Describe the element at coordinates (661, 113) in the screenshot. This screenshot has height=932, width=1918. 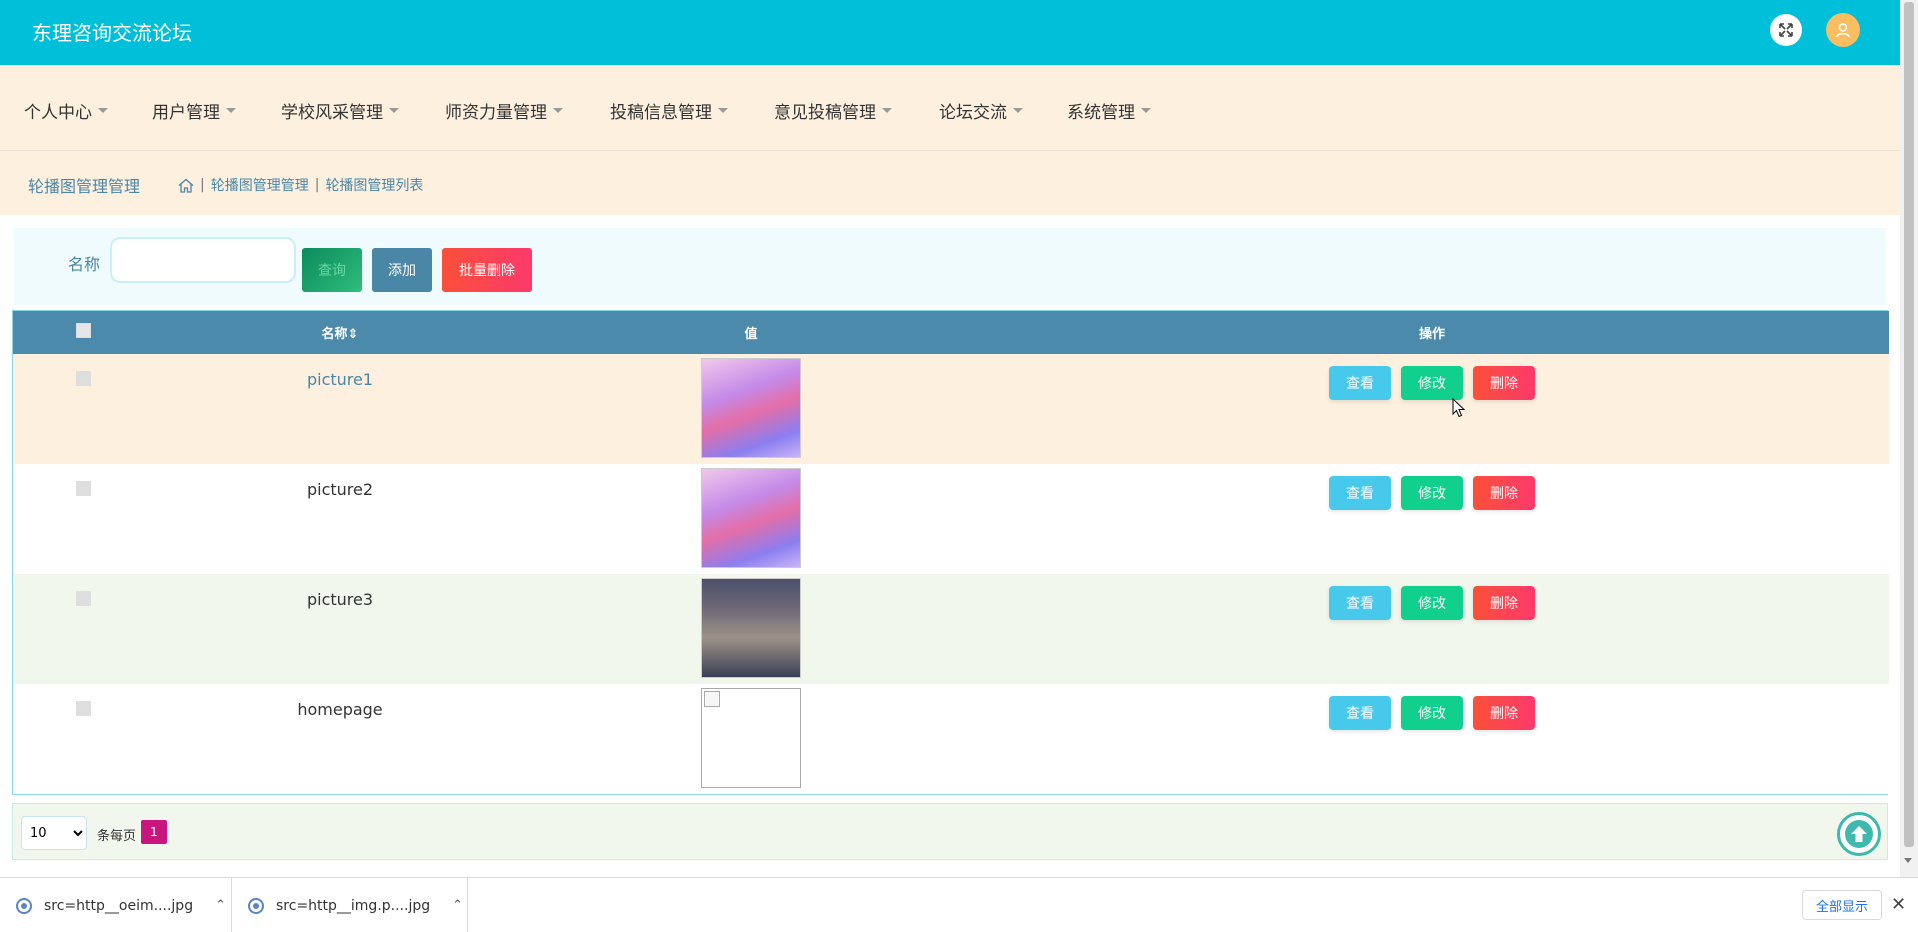
I see `nav-item-label: 投稿信息管理` at that location.